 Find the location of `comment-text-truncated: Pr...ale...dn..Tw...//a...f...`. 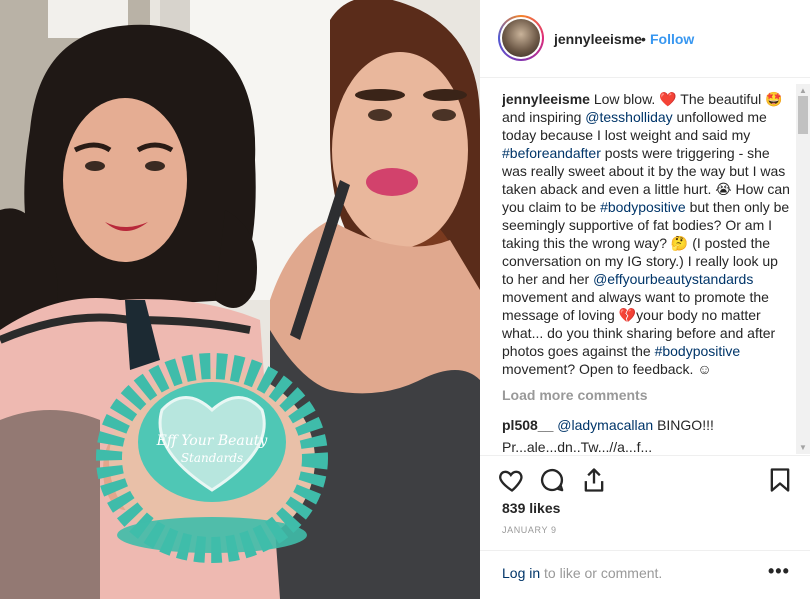

comment-text-truncated: Pr...ale...dn..Tw...//a...f... is located at coordinates (577, 446).